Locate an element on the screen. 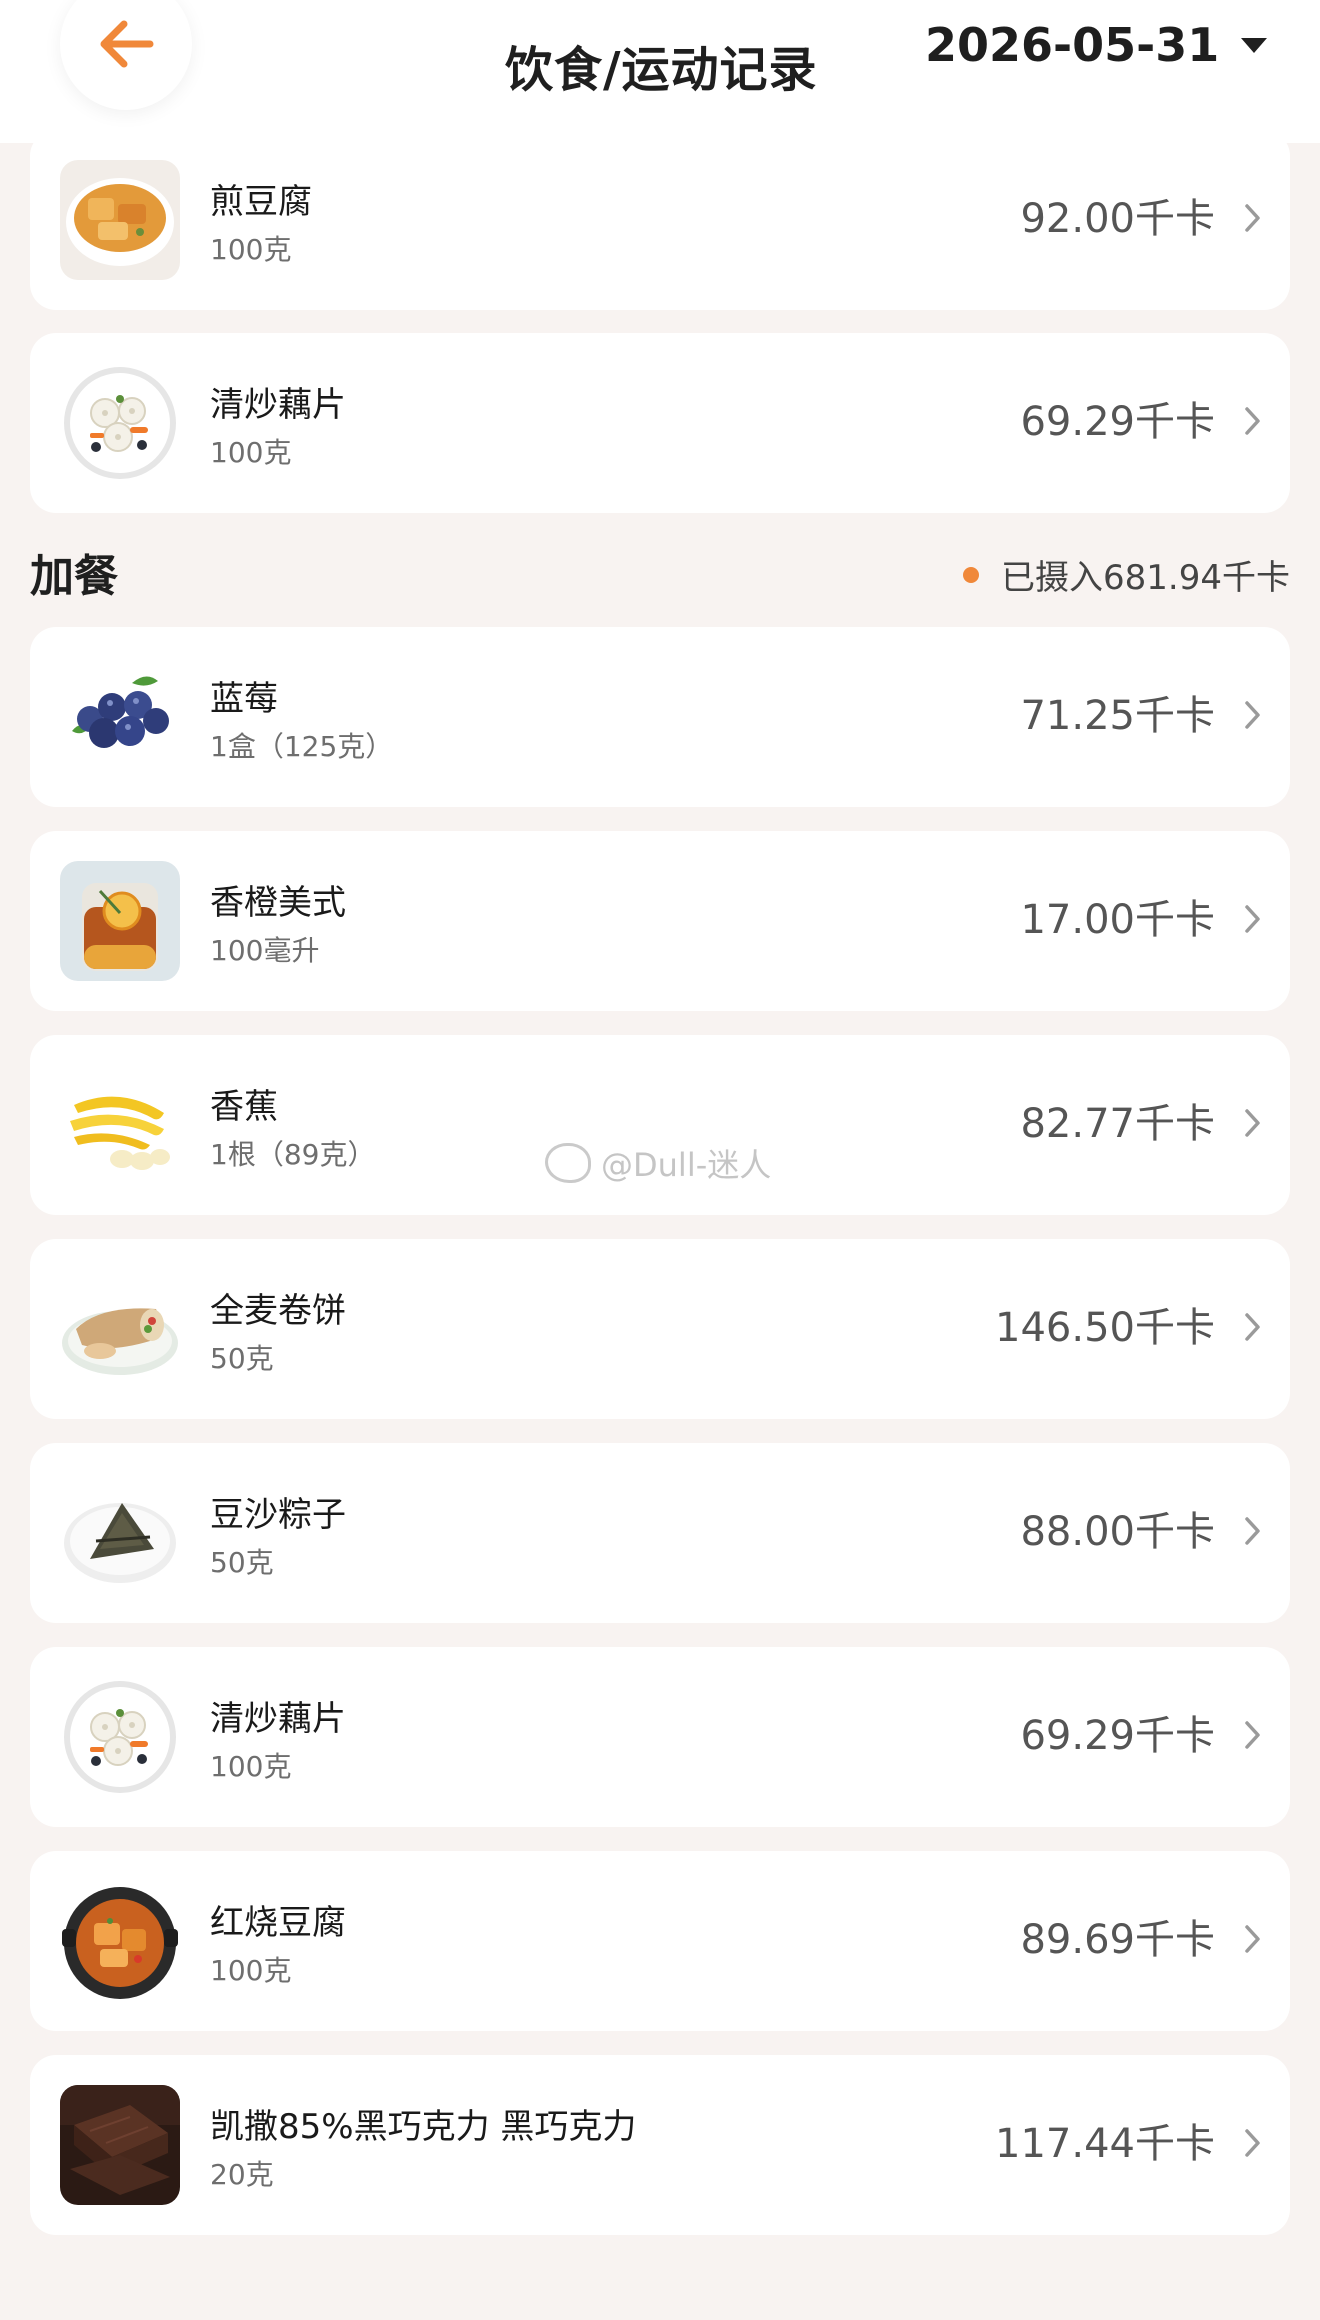  food-name: 凯撒85%黑巧克力 黑巧克力 is located at coordinates (423, 2127).